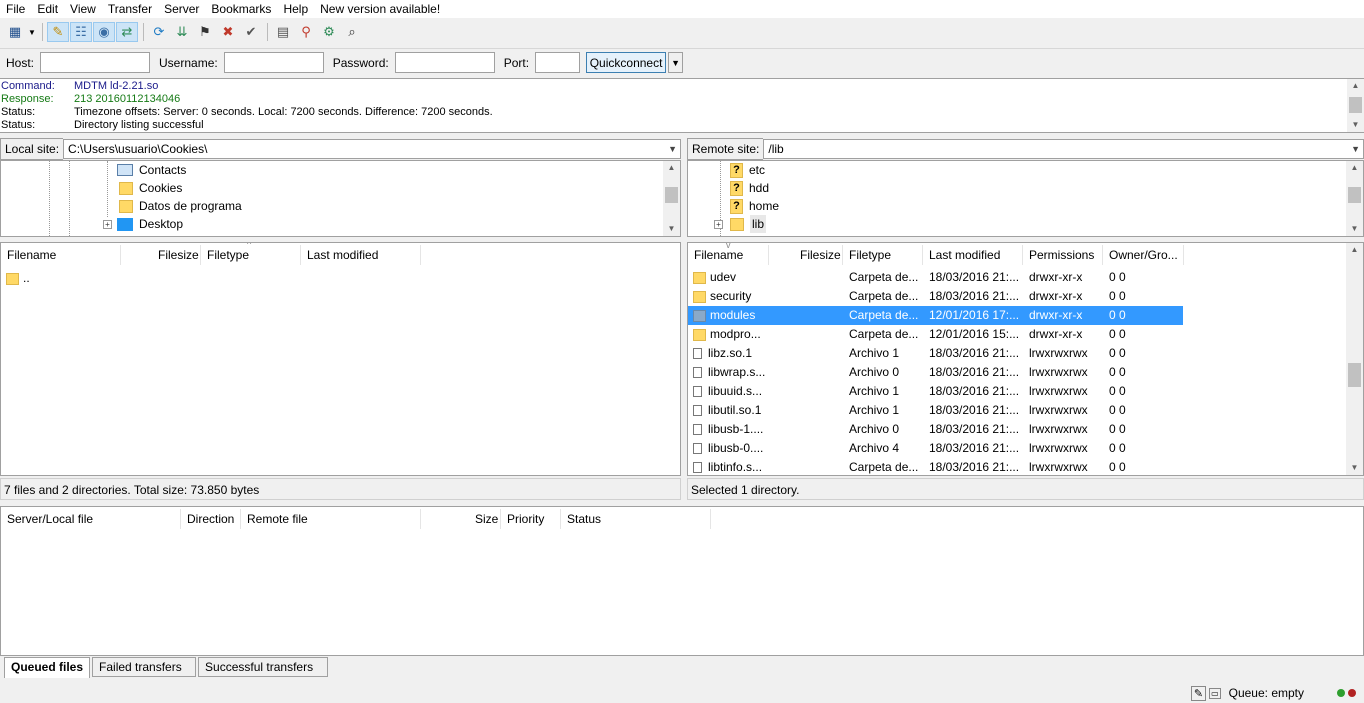 The image size is (1364, 703). I want to click on tree-item-label: hdd, so click(759, 188).